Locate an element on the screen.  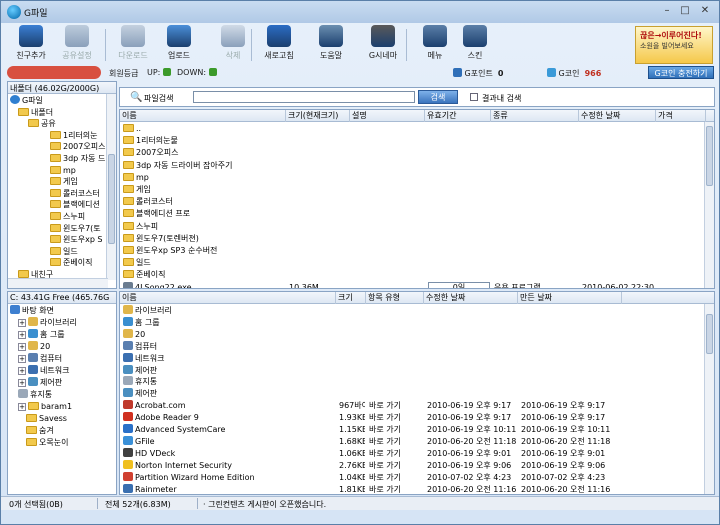
file-row: 윈도우xp SP3 순수버전 is located at coordinates (417, 251).